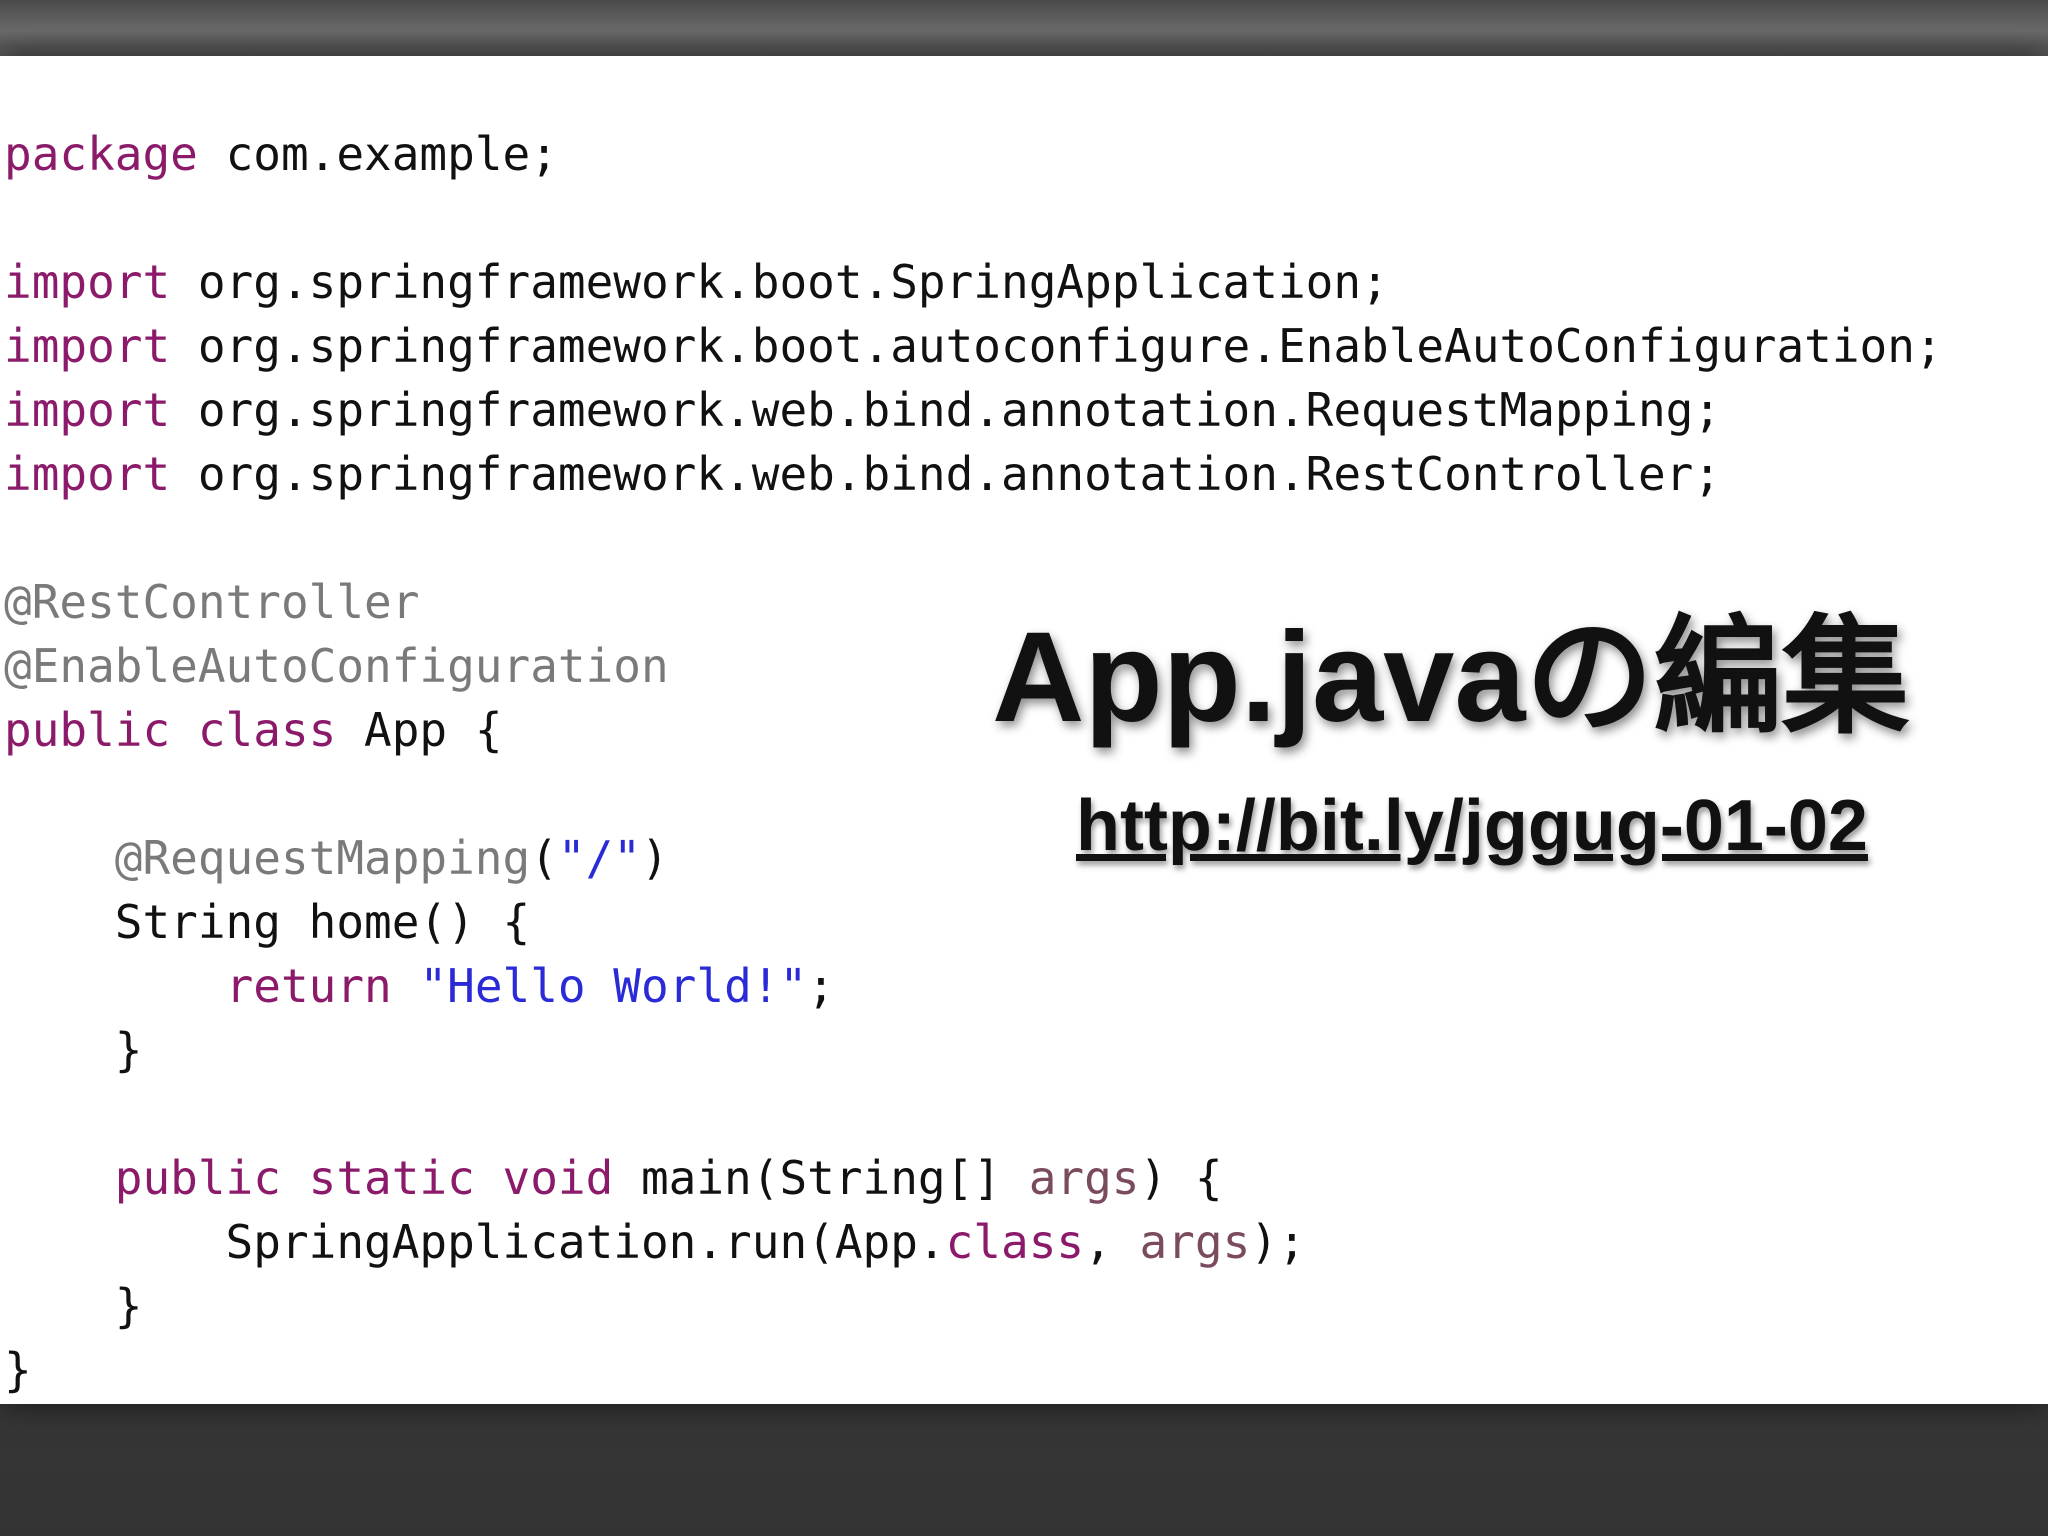 The width and height of the screenshot is (2048, 1536). Describe the element at coordinates (419, 730) in the screenshot. I see `code-text: App {` at that location.